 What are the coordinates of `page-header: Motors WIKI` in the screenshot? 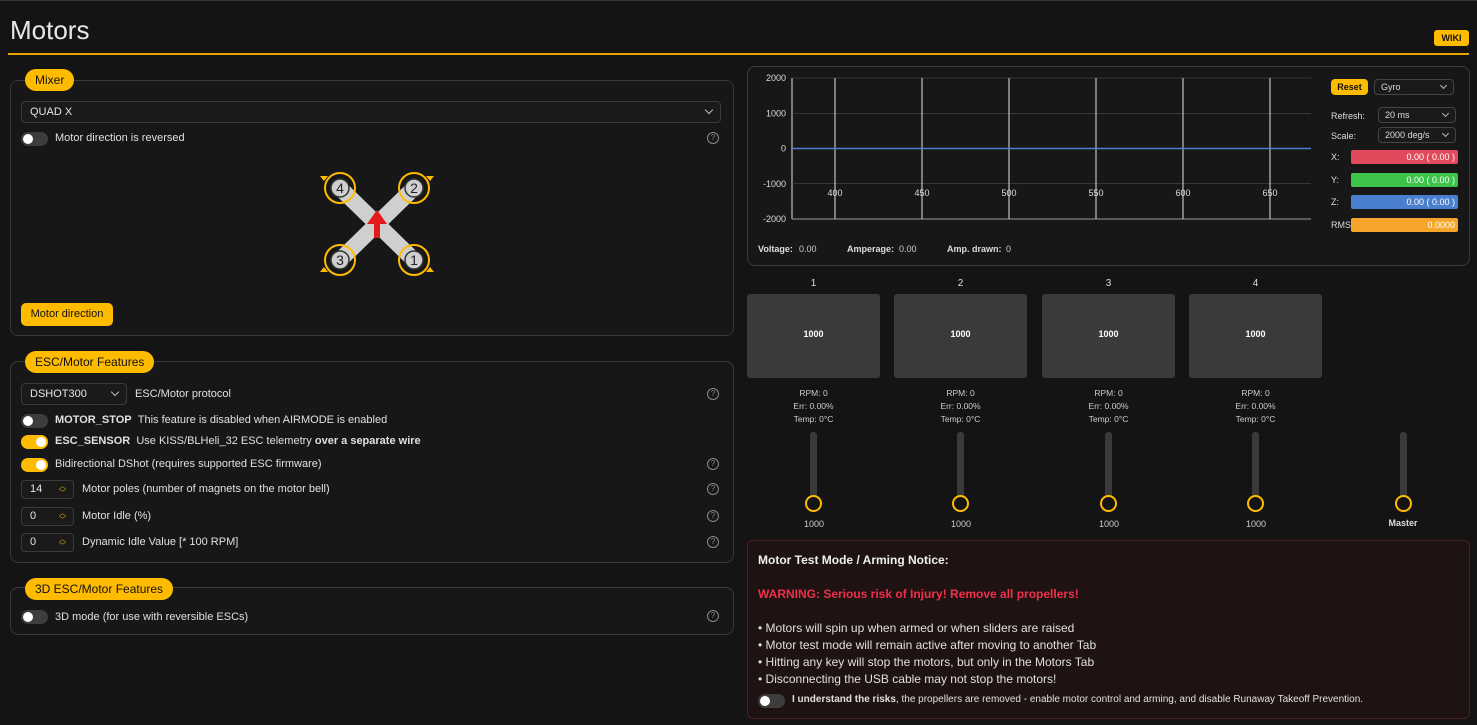 It's located at (738, 27).